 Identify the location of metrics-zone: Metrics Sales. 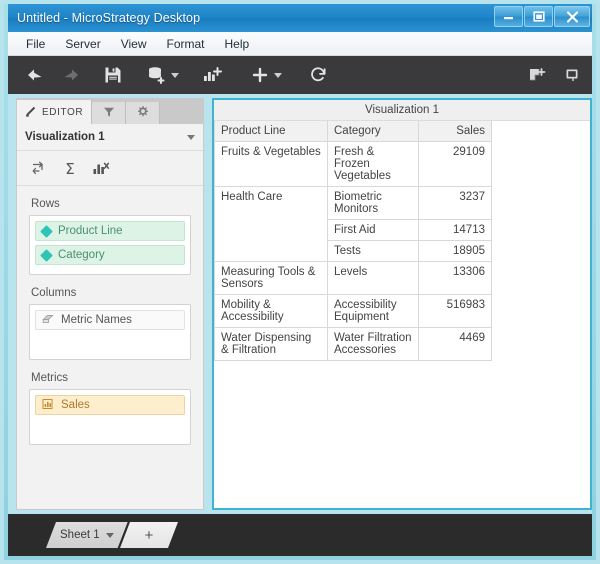
(110, 402).